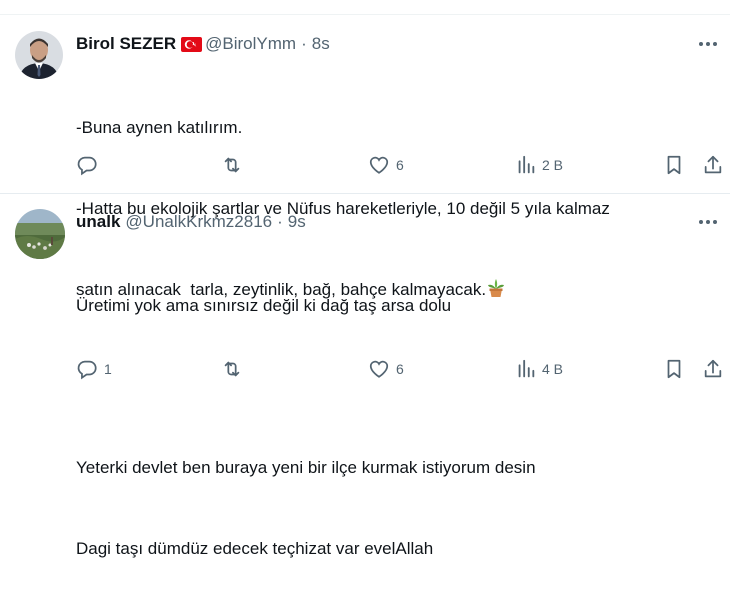 The image size is (730, 616). I want to click on views-button: 4 B, so click(539, 369).